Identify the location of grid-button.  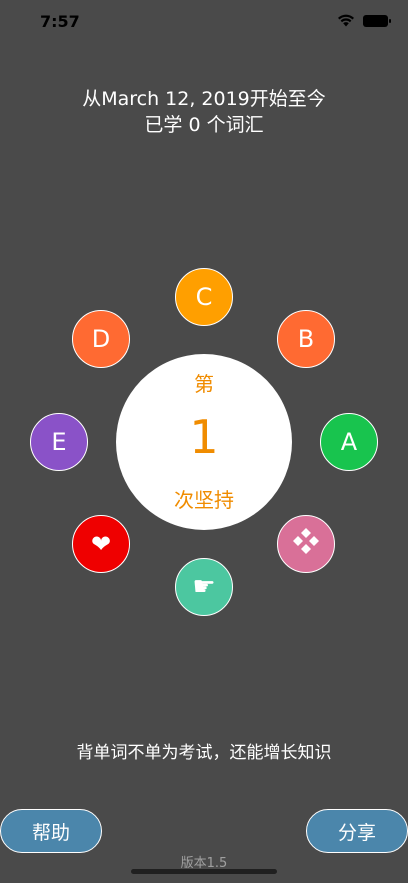
(306, 544).